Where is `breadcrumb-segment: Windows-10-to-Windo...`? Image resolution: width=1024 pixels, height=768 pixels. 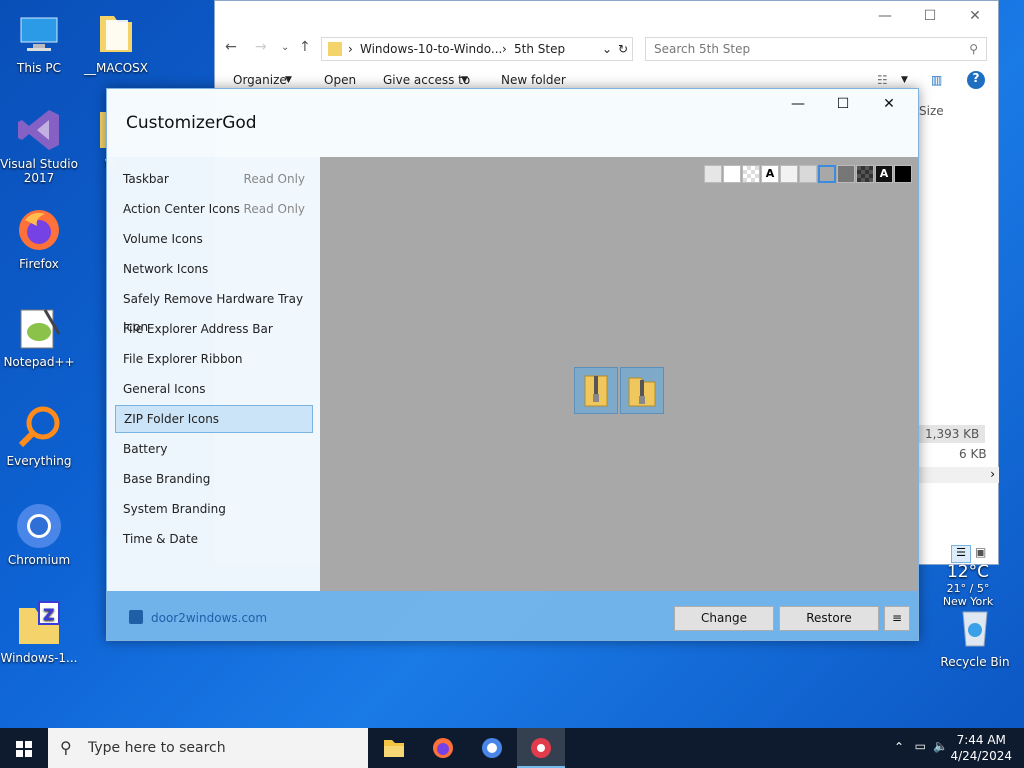
breadcrumb-segment: Windows-10-to-Windo... is located at coordinates (431, 49).